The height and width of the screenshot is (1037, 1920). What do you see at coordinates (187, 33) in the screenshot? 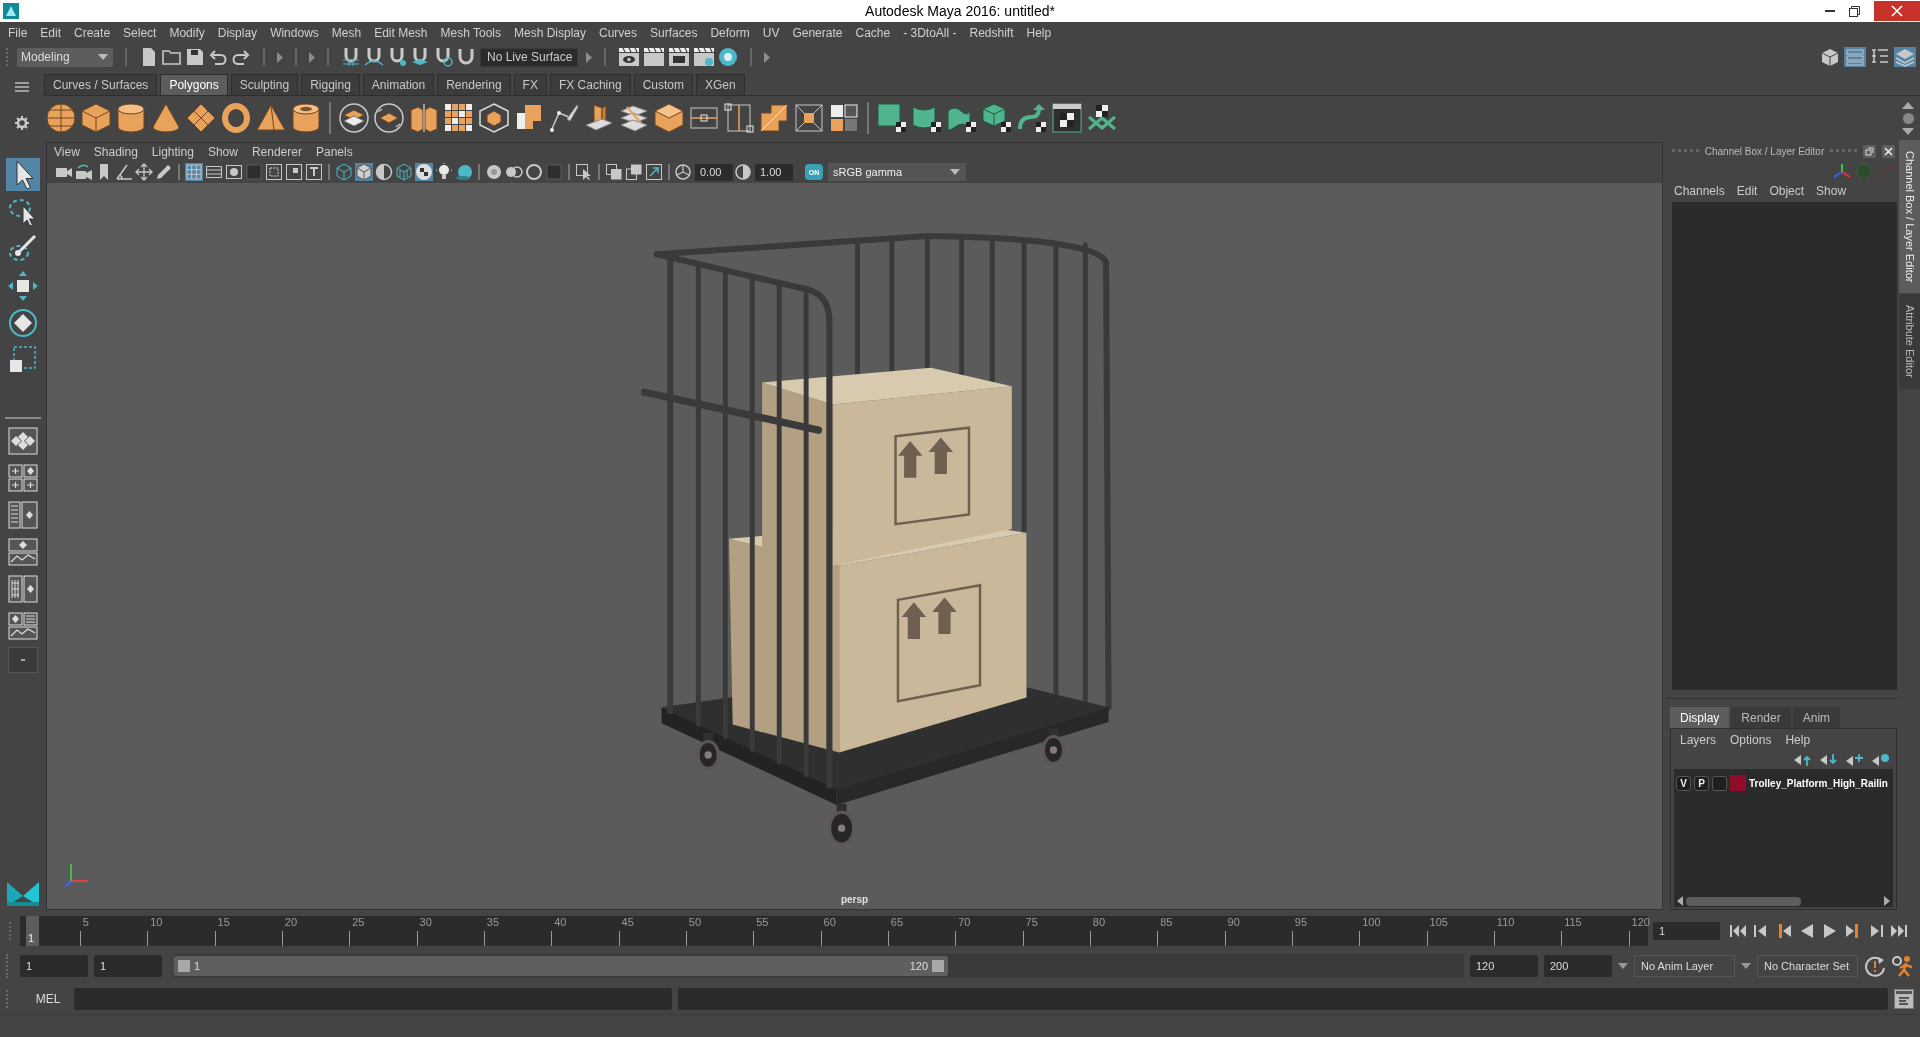
I see `menu-item: Modify` at bounding box center [187, 33].